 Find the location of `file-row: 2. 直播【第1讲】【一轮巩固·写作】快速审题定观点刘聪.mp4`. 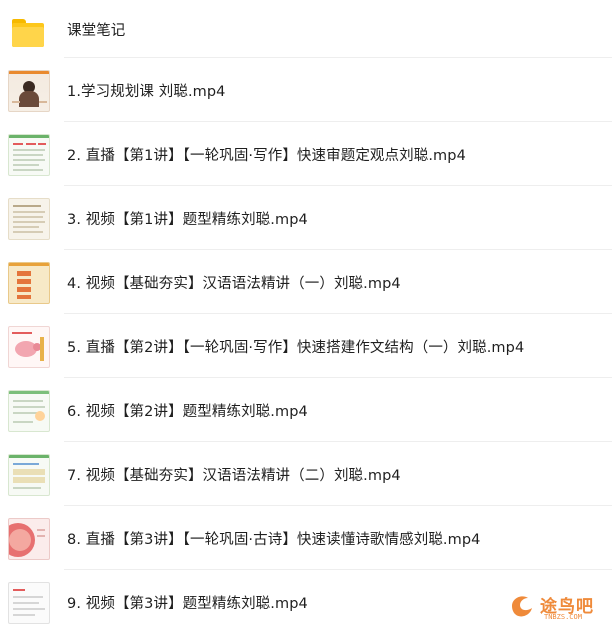

file-row: 2. 直播【第1讲】【一轮巩固·写作】快速审题定观点刘聪.mp4 is located at coordinates (306, 154).